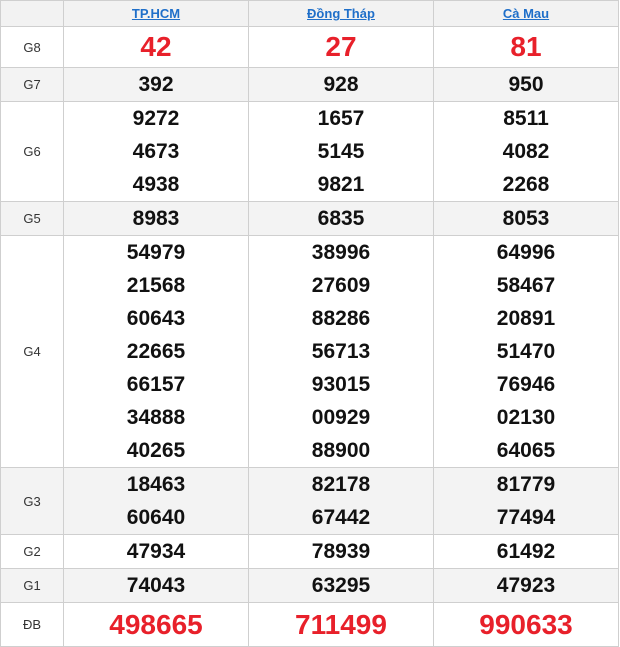 The height and width of the screenshot is (647, 620). I want to click on result-number: 74043, so click(156, 585).